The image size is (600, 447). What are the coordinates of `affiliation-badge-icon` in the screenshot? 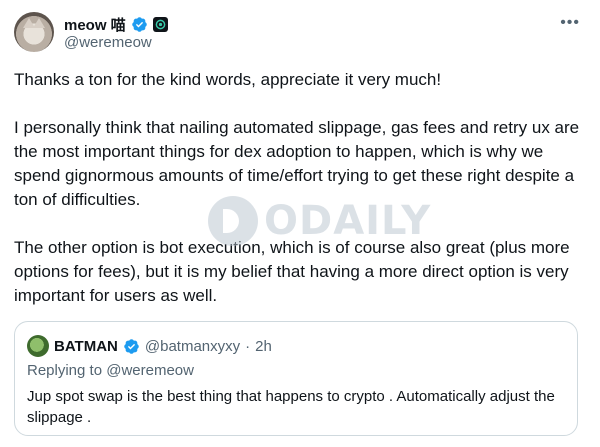 It's located at (160, 24).